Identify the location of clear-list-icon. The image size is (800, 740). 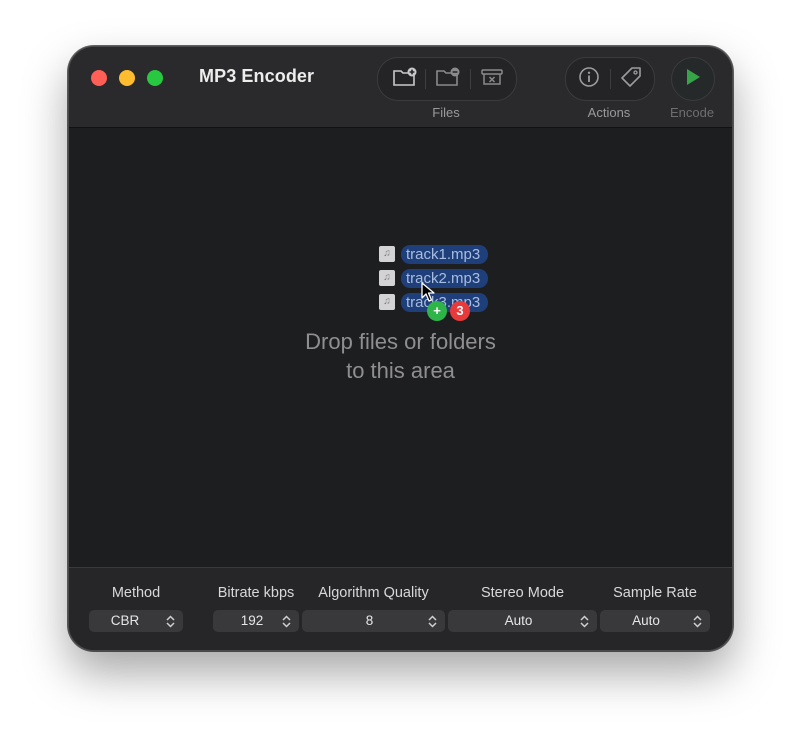
(492, 79).